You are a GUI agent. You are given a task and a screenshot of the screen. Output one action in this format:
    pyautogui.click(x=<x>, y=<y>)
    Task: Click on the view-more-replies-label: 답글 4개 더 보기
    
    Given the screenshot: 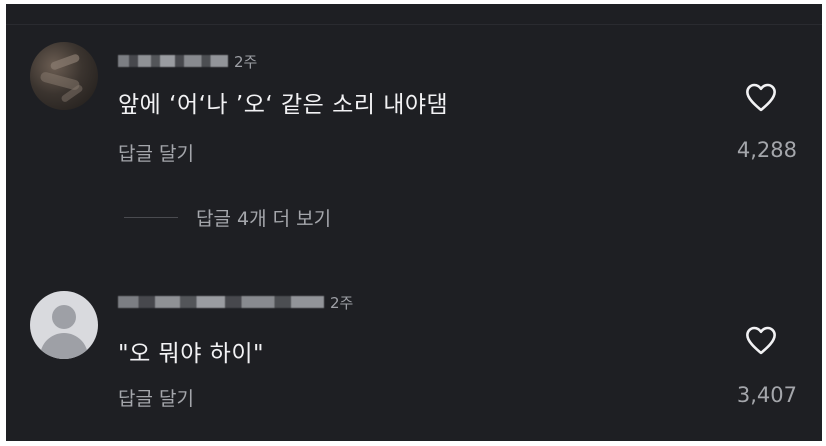 What is the action you would take?
    pyautogui.click(x=264, y=218)
    